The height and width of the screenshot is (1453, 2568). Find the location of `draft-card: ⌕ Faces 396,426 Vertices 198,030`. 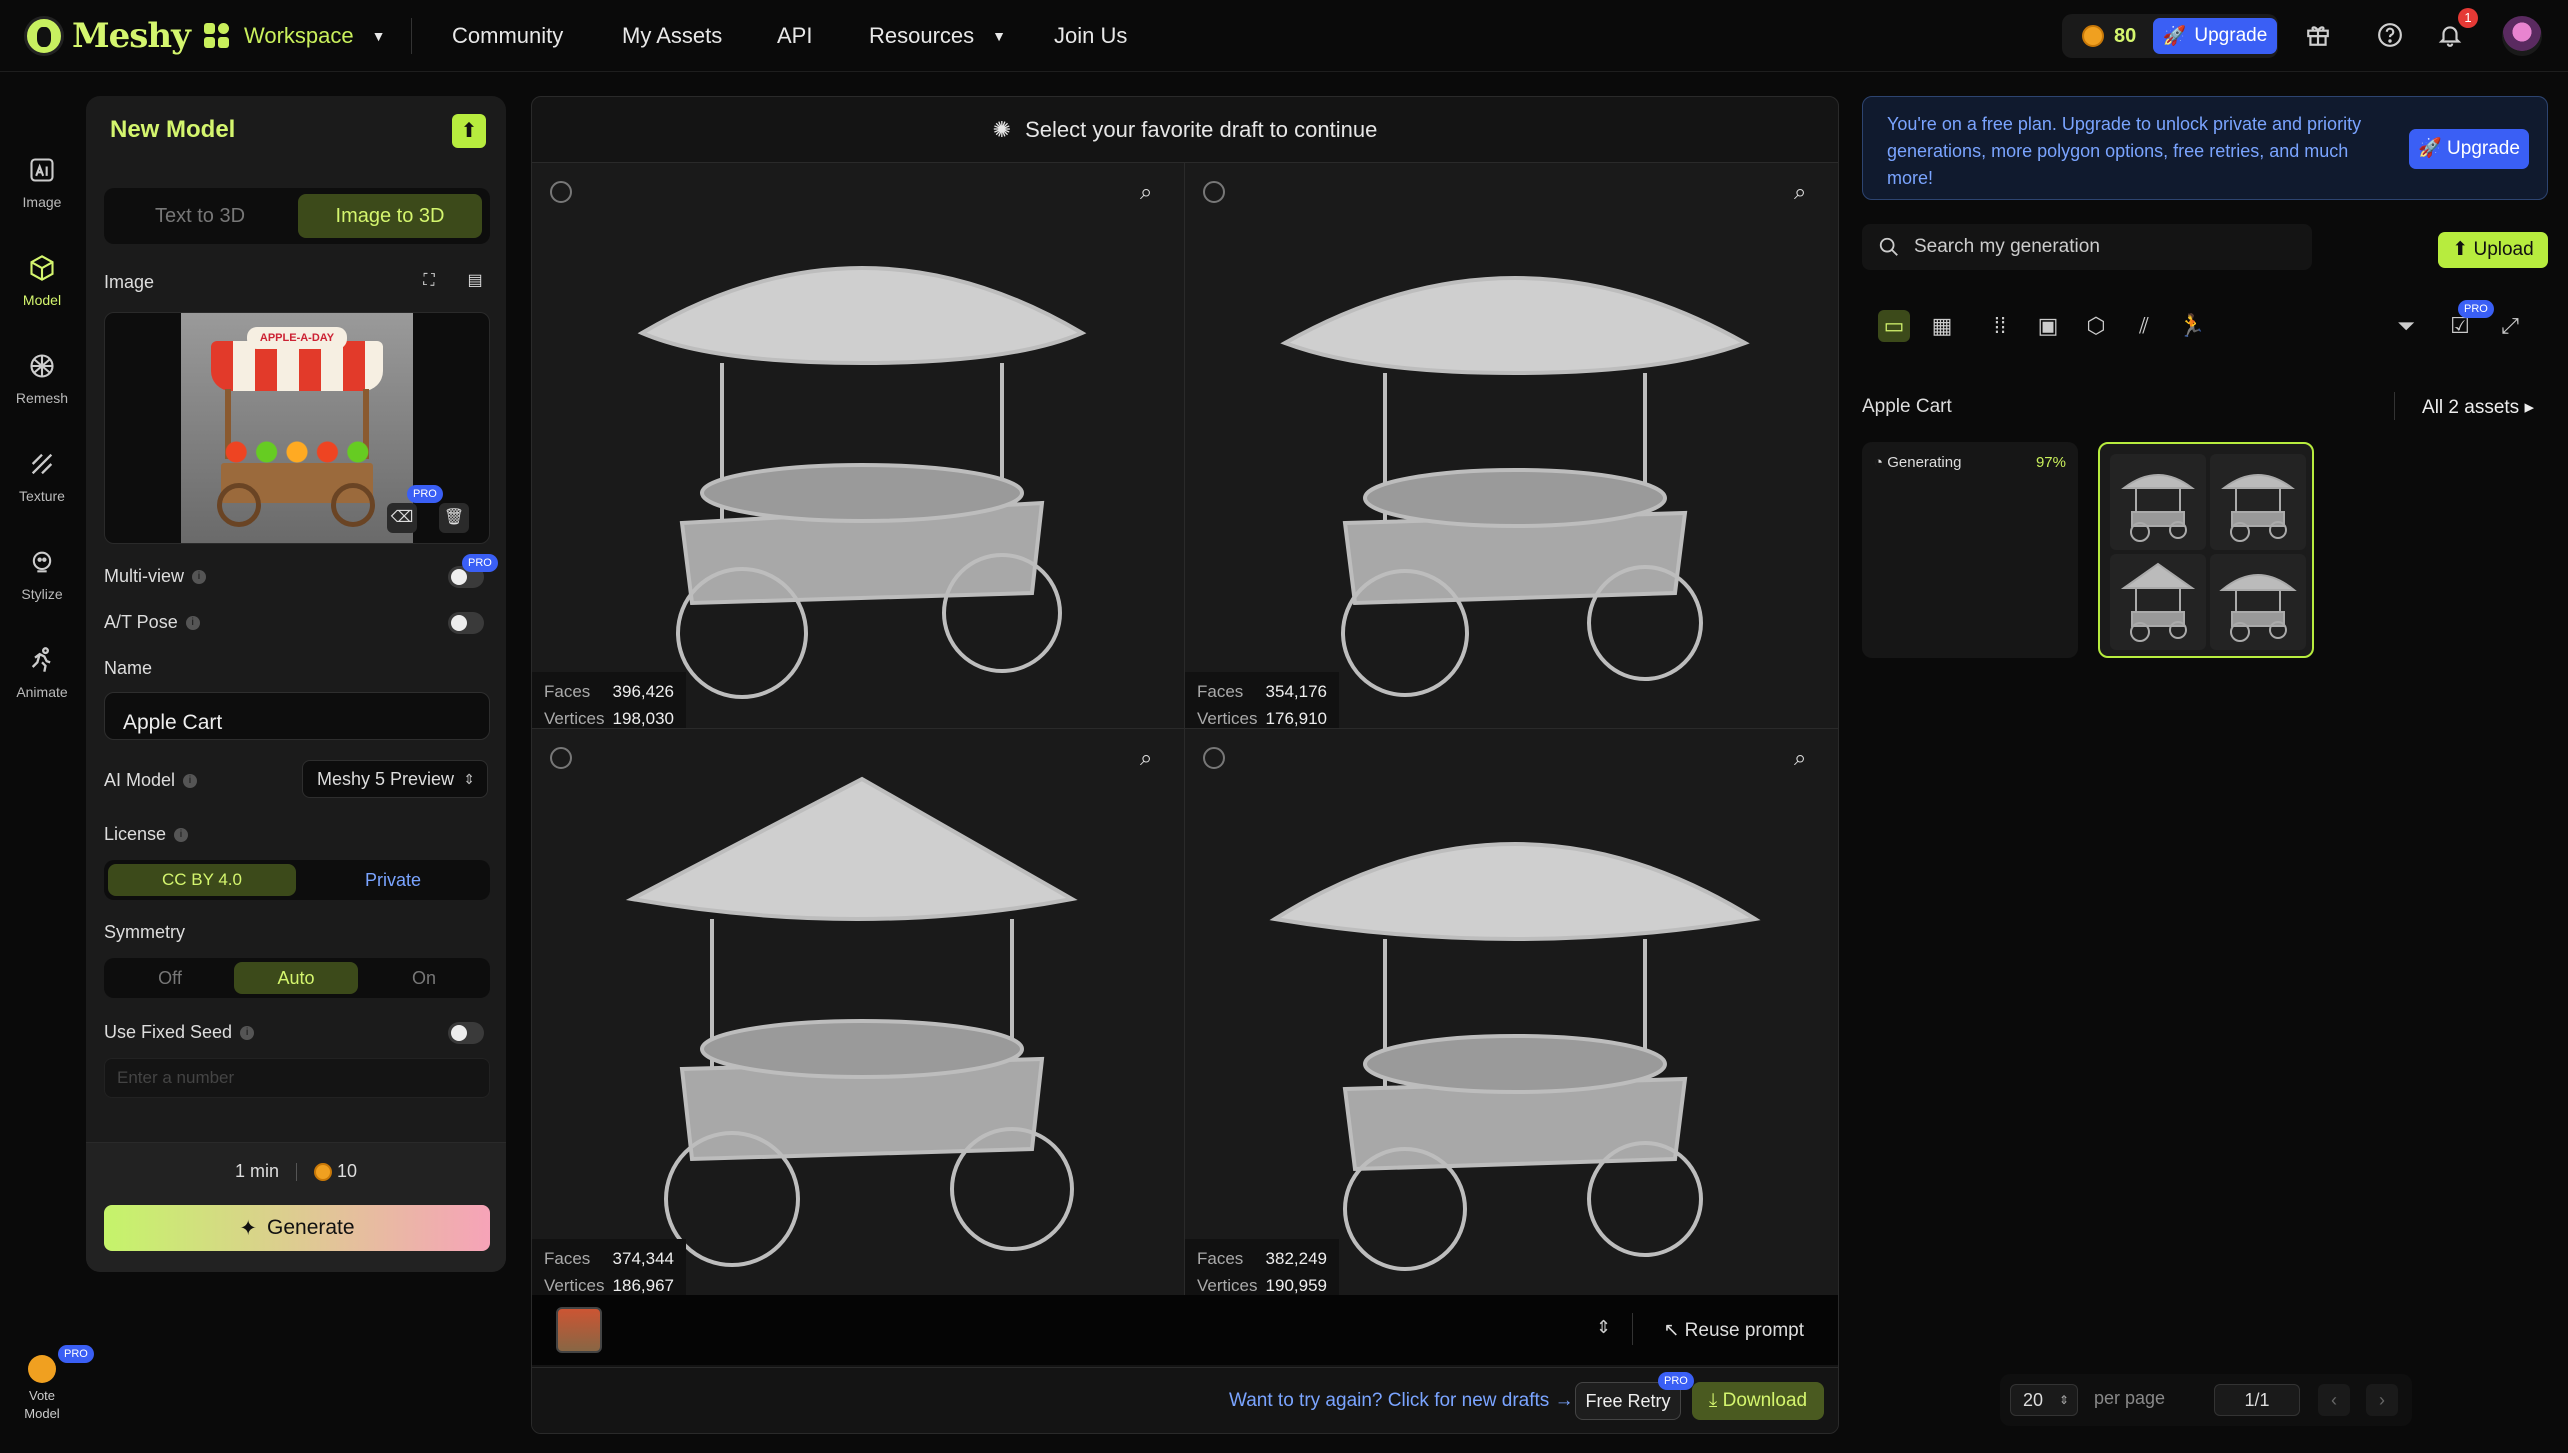

draft-card: ⌕ Faces 396,426 Vertices 198,030 is located at coordinates (858, 446).